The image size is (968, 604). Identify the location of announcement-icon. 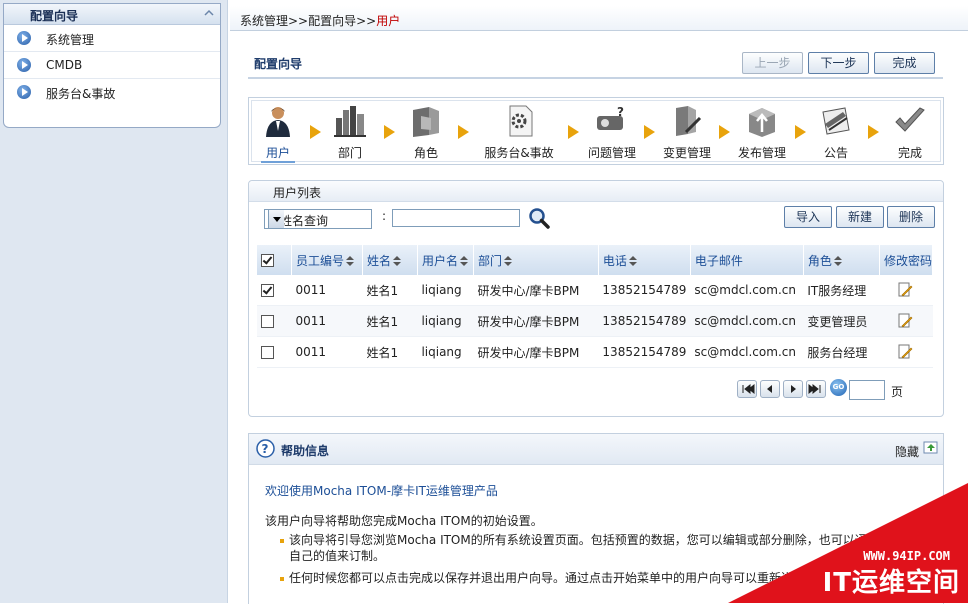
(836, 121).